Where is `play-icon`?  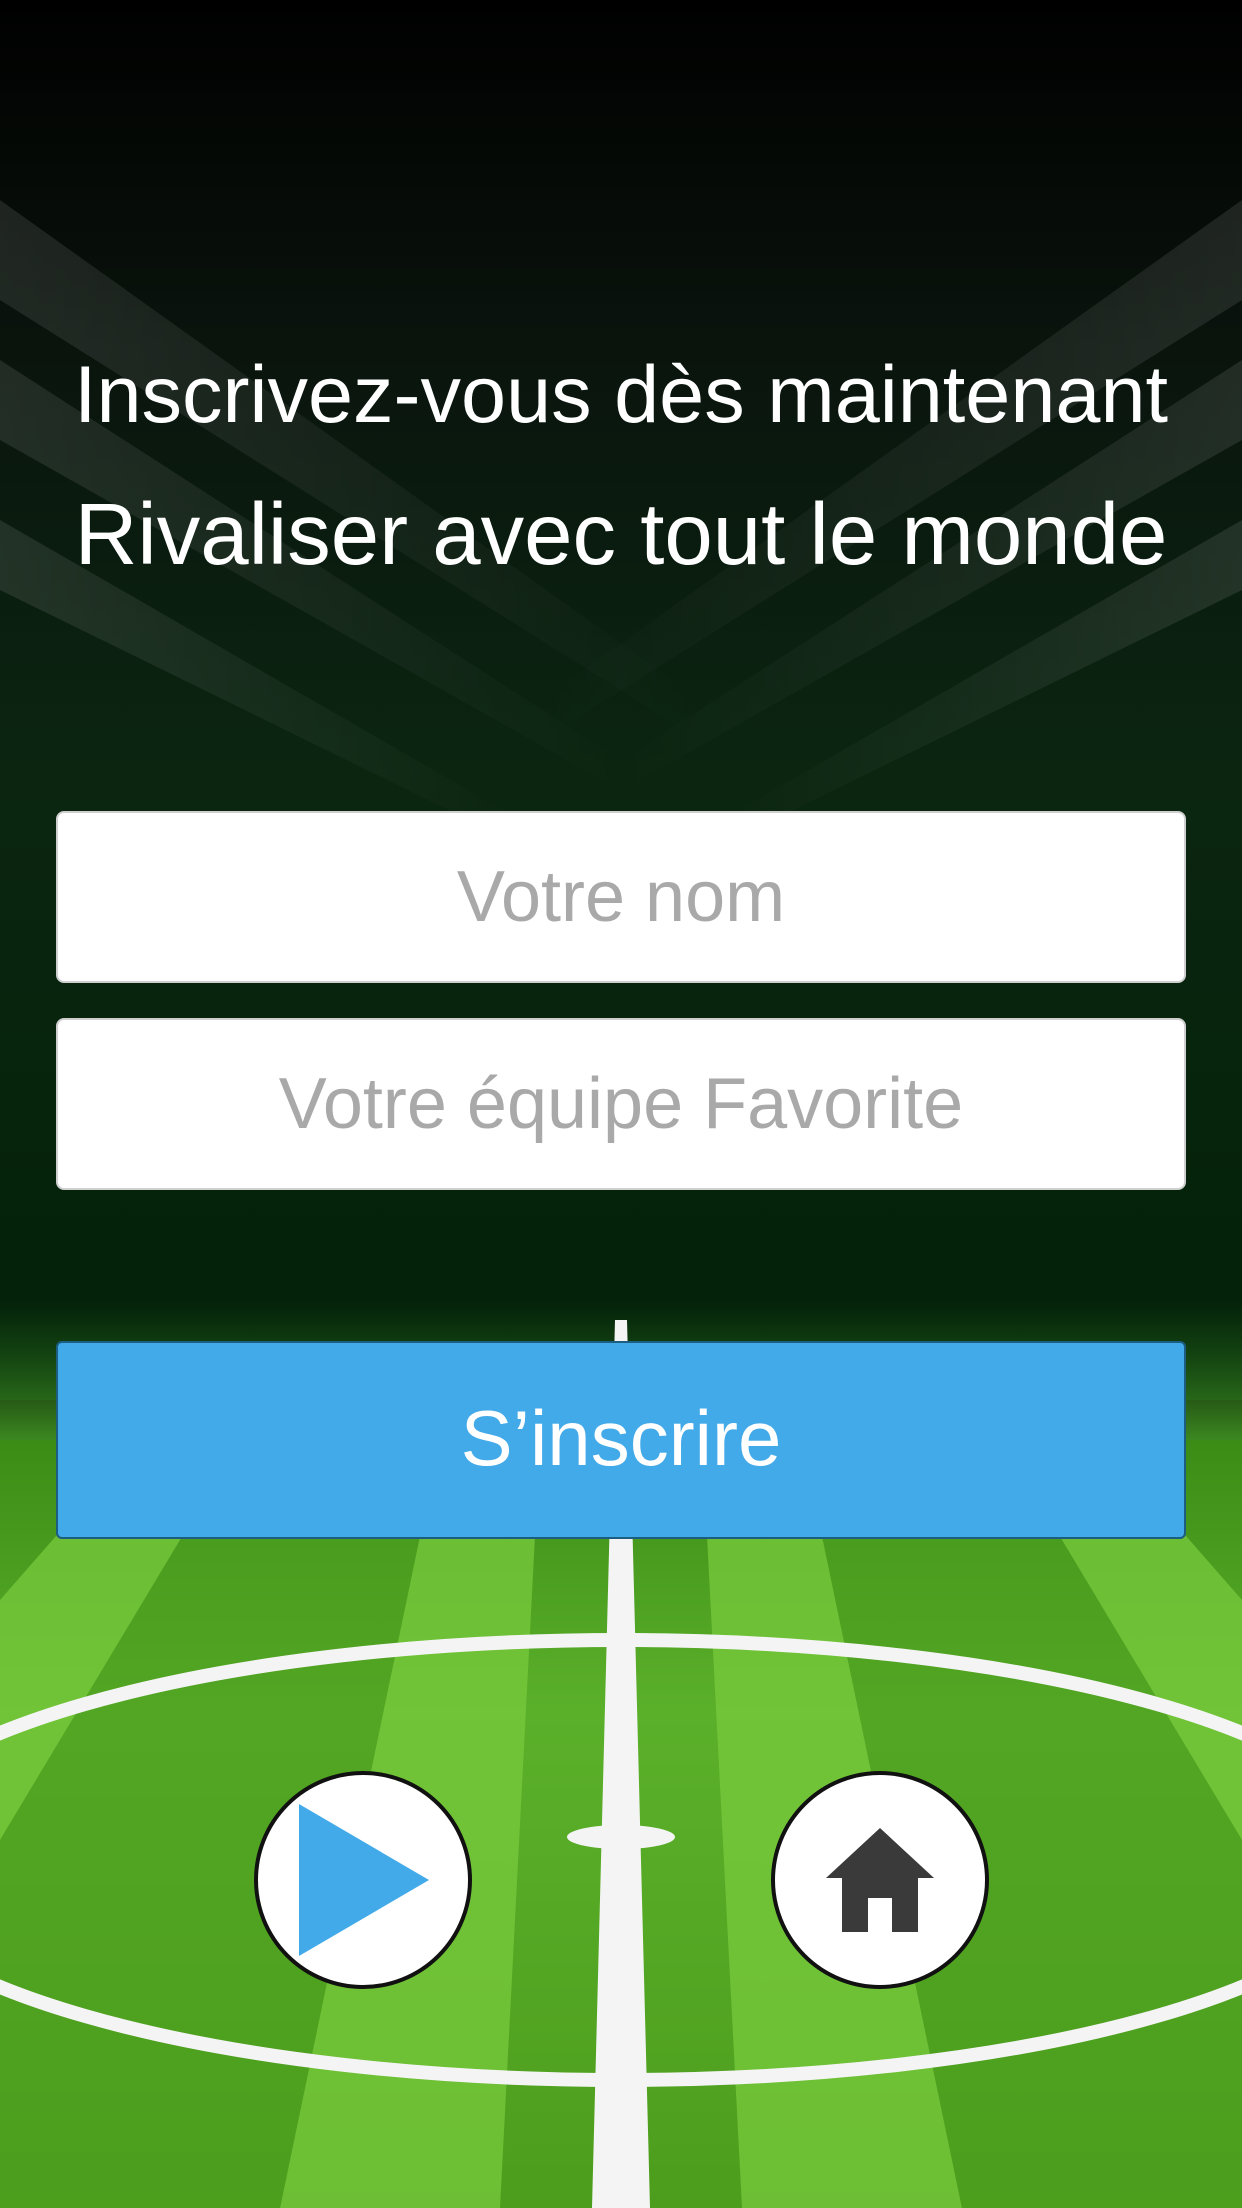
play-icon is located at coordinates (364, 1880).